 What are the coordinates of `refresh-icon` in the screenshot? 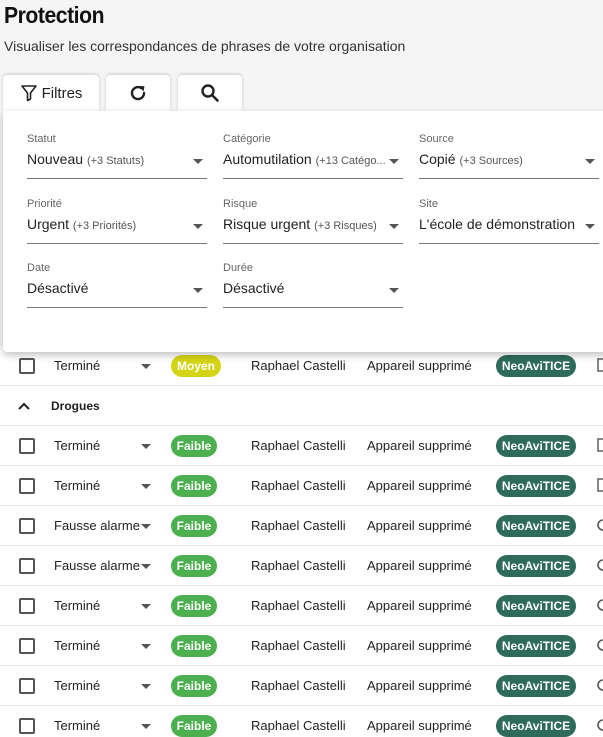 It's located at (138, 93).